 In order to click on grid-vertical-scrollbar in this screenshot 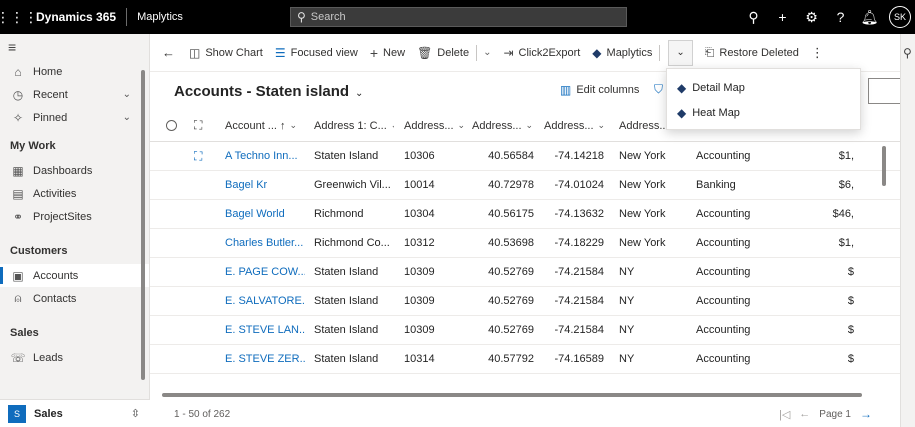, I will do `click(884, 166)`.